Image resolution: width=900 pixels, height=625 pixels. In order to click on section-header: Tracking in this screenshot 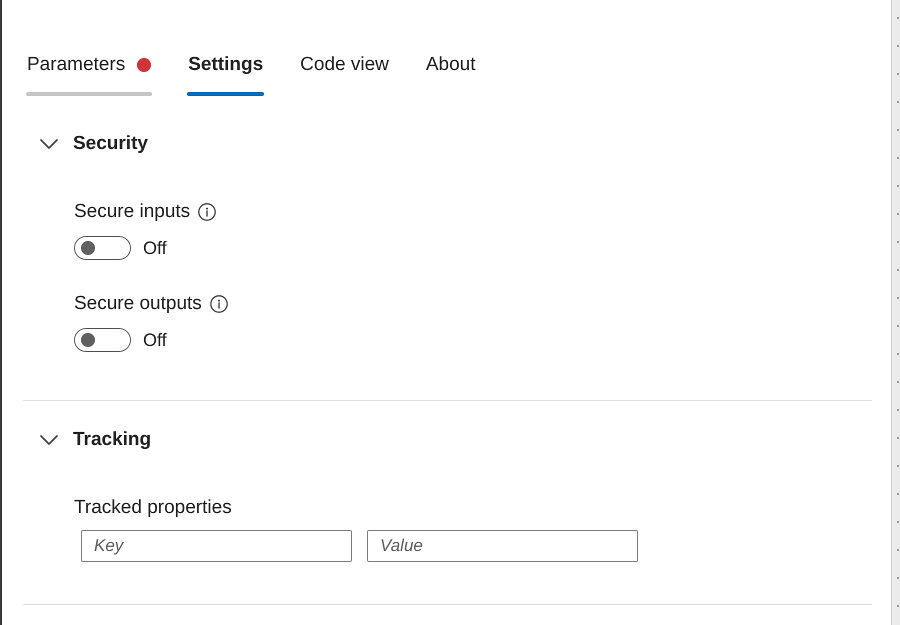, I will do `click(87, 440)`.